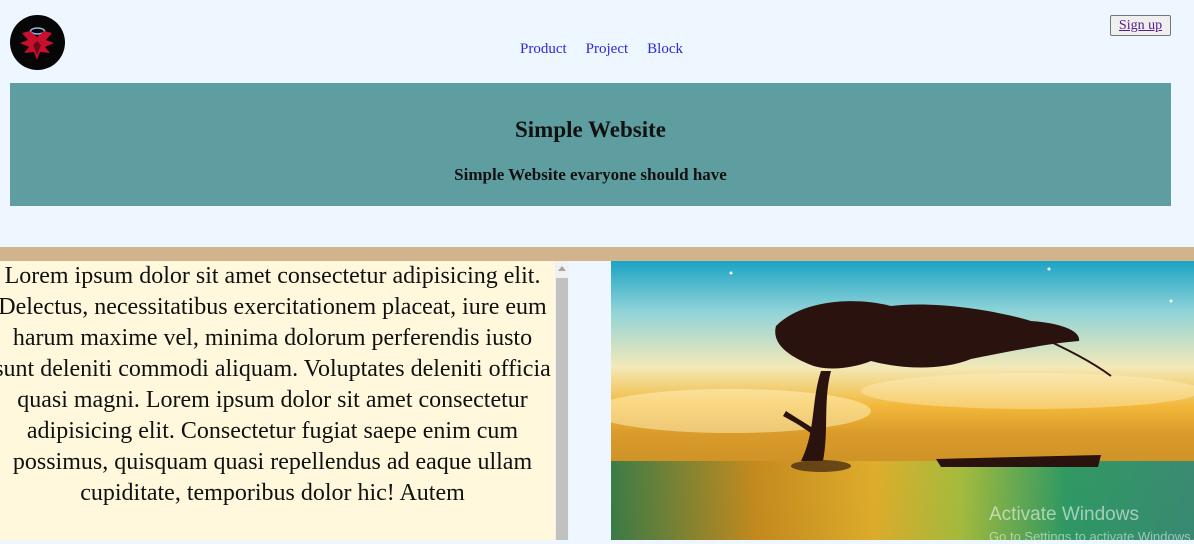  Describe the element at coordinates (597, 254) in the screenshot. I see `divider-stripe` at that location.